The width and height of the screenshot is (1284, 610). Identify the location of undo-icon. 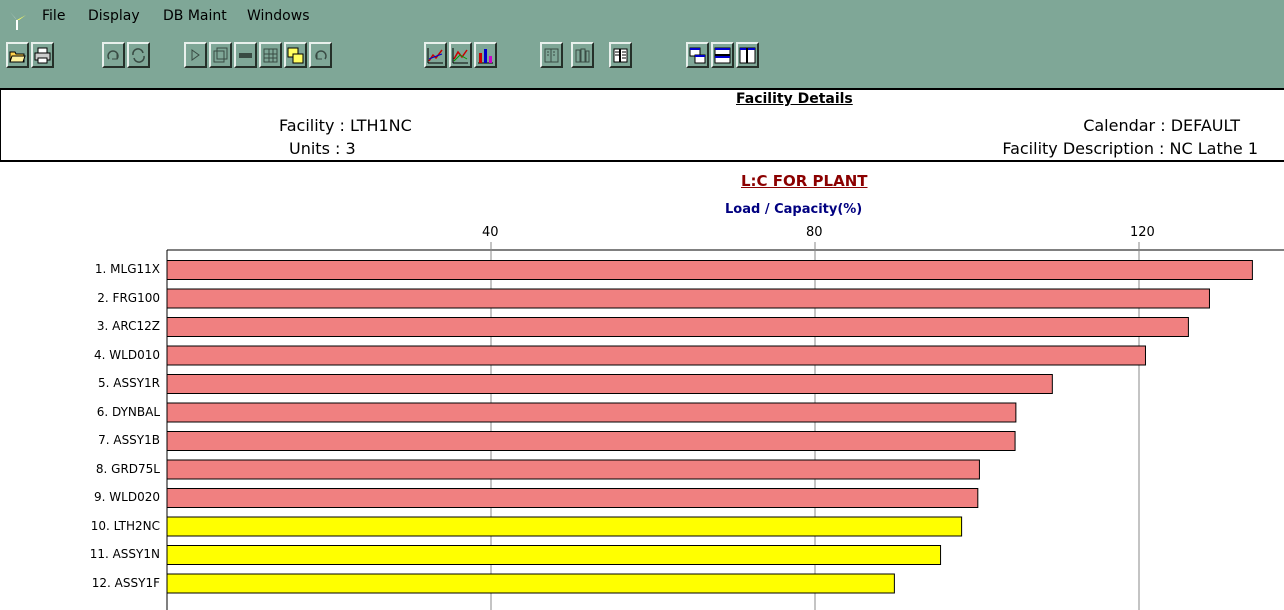
(321, 54).